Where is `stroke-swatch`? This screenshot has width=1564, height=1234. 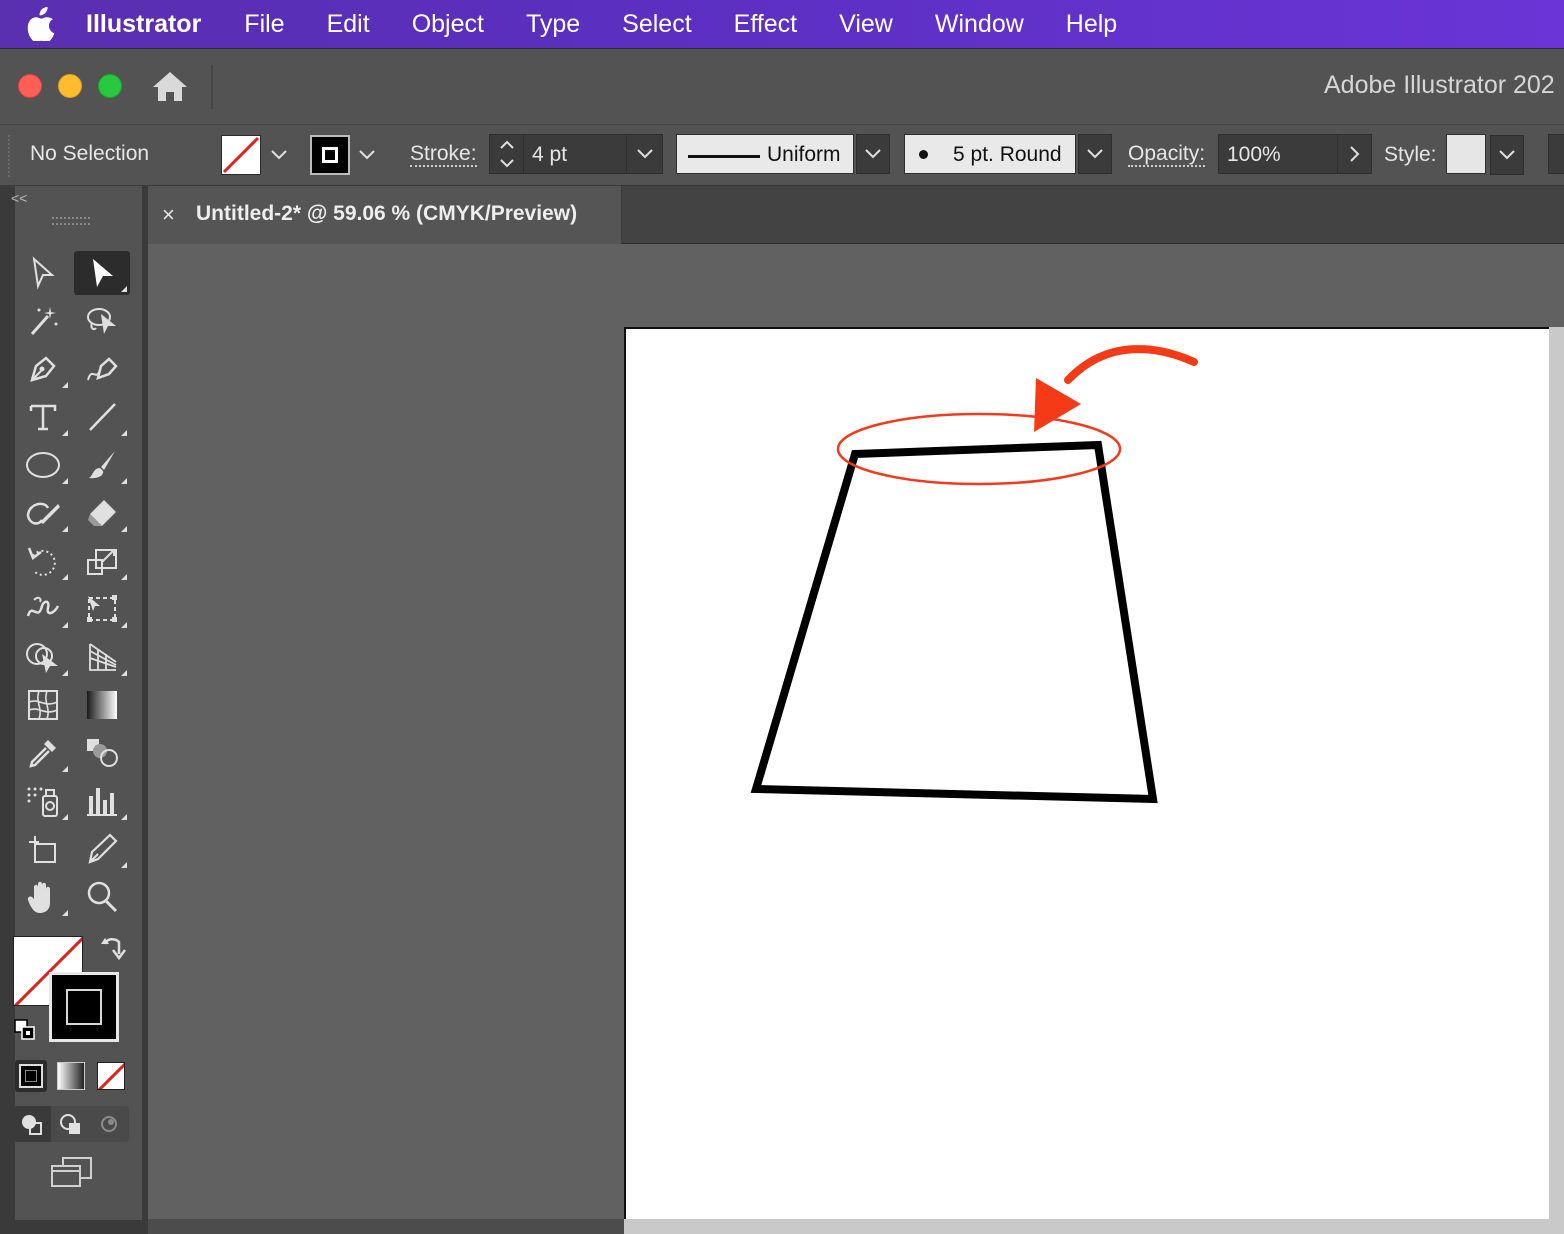
stroke-swatch is located at coordinates (330, 155).